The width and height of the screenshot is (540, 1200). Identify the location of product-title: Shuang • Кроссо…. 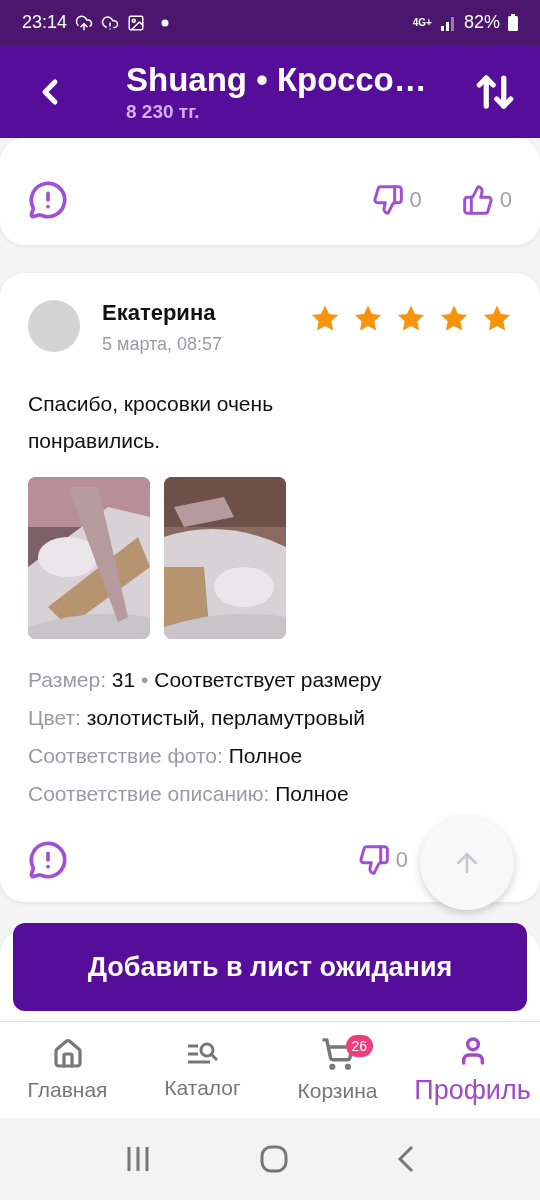
(277, 79).